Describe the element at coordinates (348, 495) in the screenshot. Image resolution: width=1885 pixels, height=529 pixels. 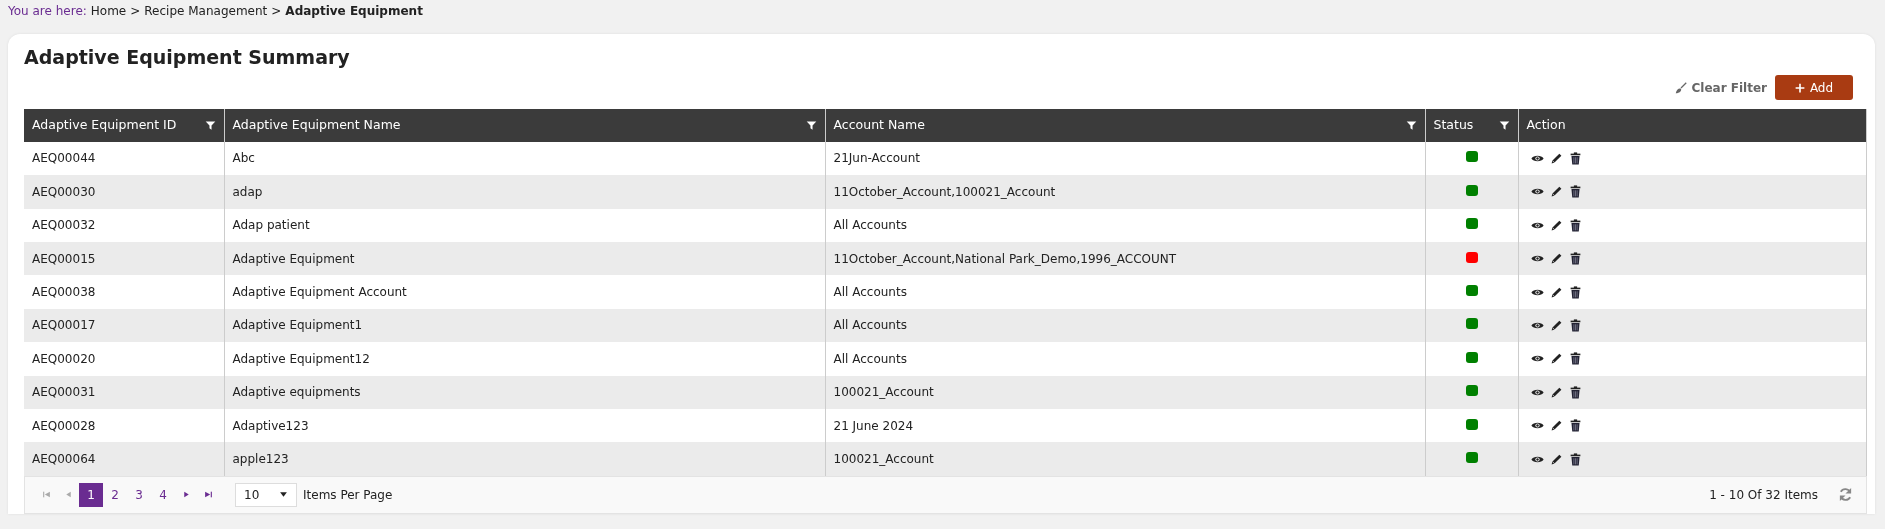
I see `page-size-label: Items Per Page` at that location.